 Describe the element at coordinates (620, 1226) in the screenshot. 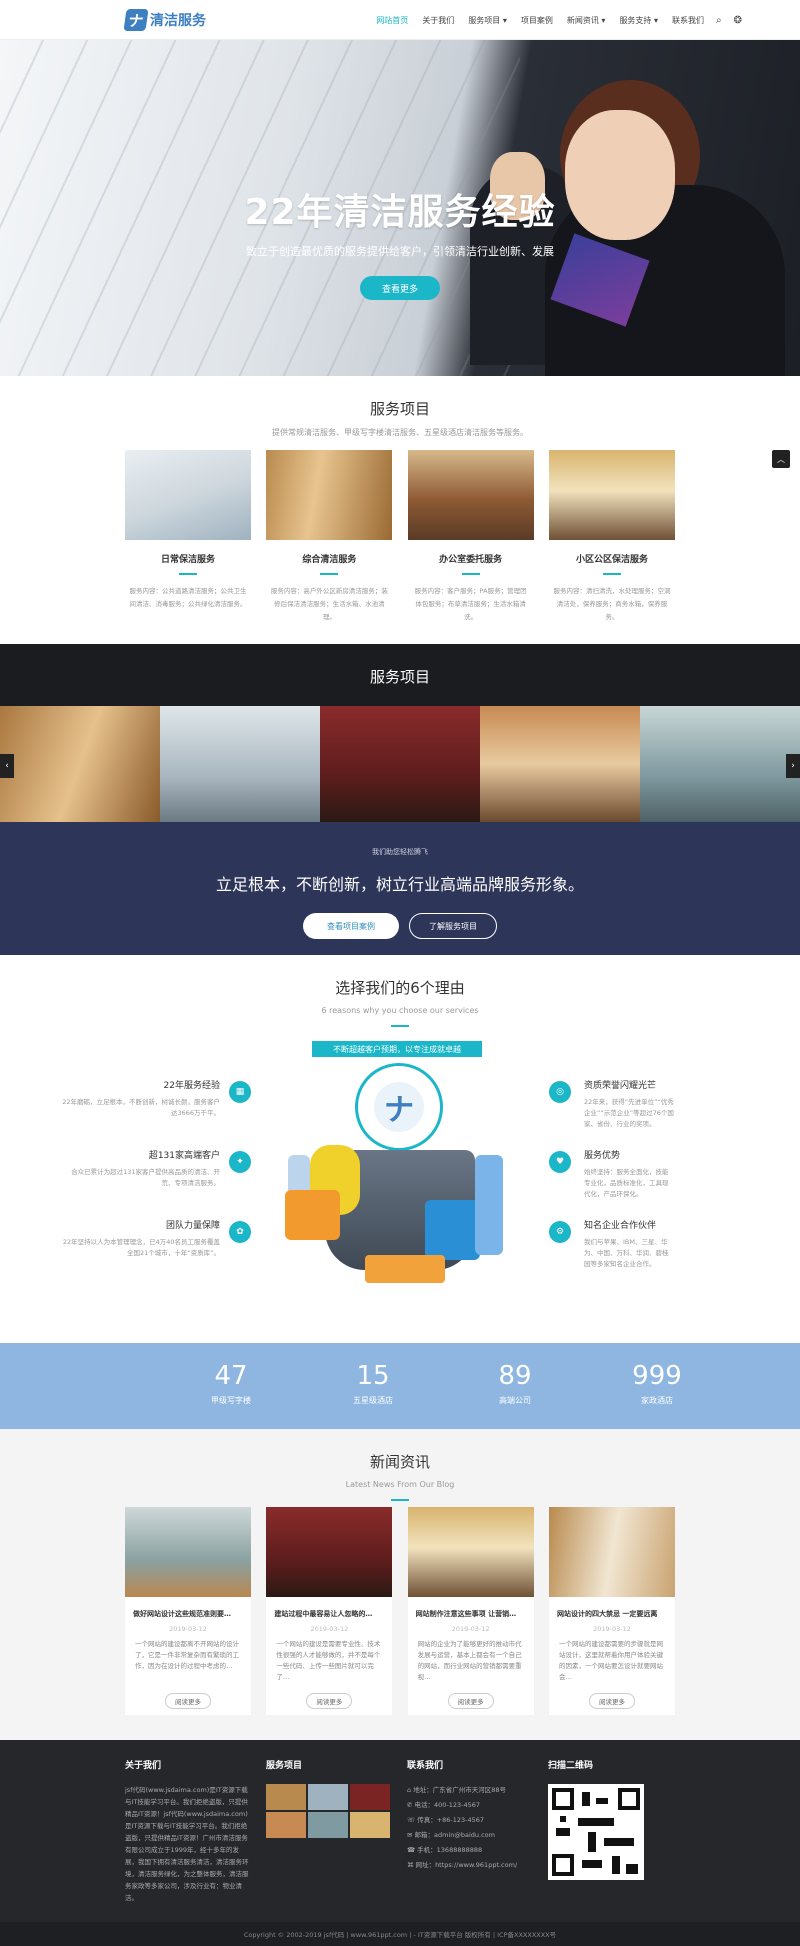

I see `reason-title: 知名企业合作伙伴` at that location.